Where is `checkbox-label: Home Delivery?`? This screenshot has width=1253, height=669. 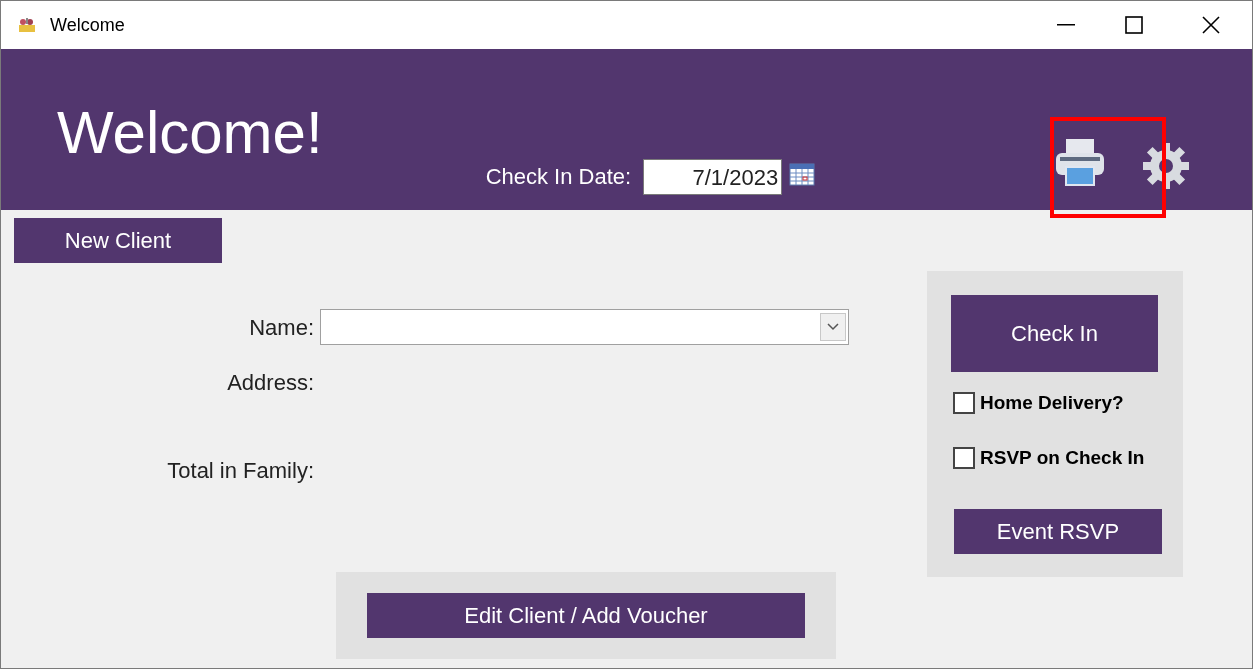
checkbox-label: Home Delivery? is located at coordinates (1052, 403).